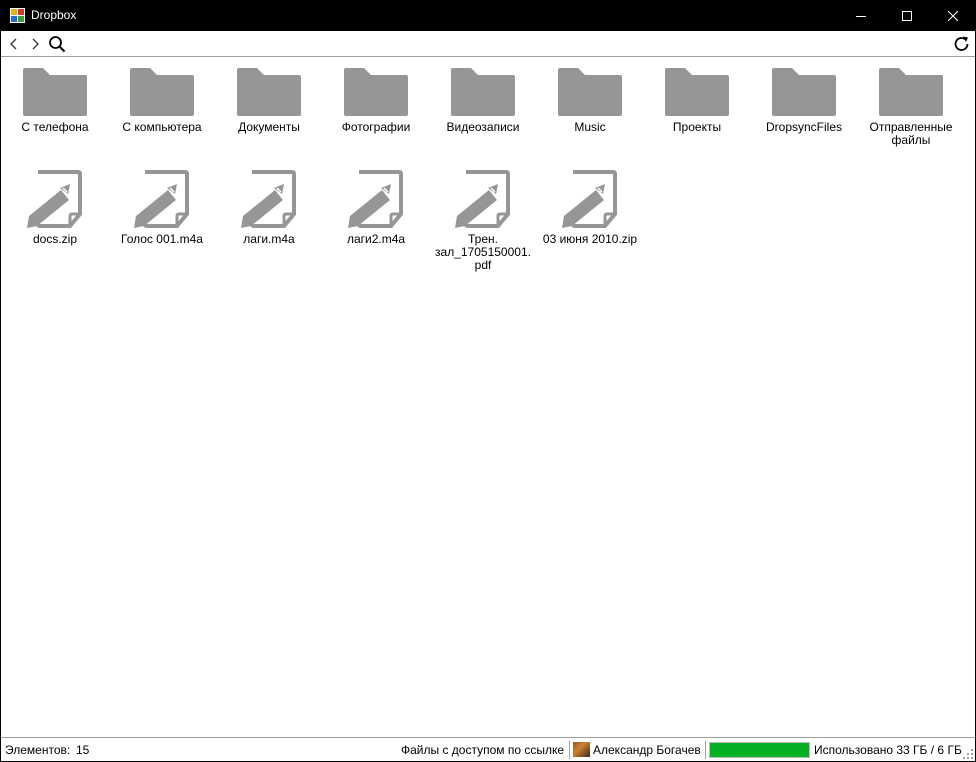 The image size is (976, 762). What do you see at coordinates (968, 754) in the screenshot?
I see `resize-grip-icon` at bounding box center [968, 754].